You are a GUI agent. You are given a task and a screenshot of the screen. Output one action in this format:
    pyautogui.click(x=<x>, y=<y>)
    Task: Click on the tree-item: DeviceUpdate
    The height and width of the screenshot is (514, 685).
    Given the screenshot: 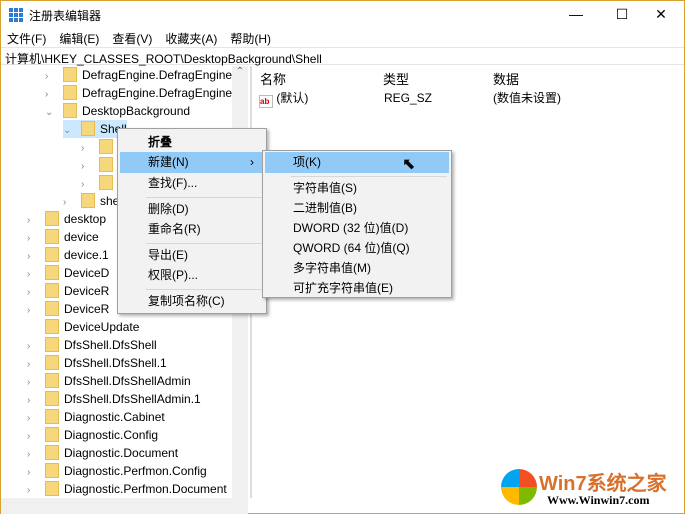 What is the action you would take?
    pyautogui.click(x=83, y=327)
    